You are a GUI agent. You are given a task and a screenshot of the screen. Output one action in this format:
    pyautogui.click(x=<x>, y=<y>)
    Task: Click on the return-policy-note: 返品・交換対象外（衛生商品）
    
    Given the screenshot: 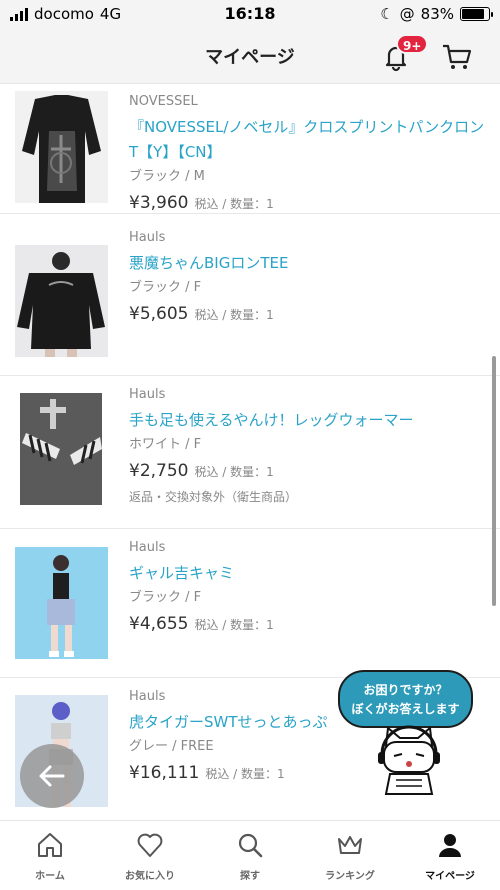 What is the action you would take?
    pyautogui.click(x=213, y=497)
    